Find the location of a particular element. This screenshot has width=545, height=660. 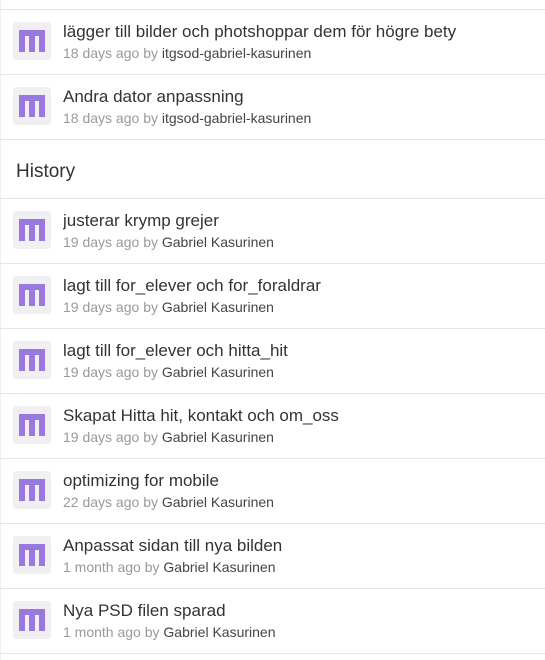

commit-message-link: Skapat Hitta hit, kontakt och om_oss is located at coordinates (201, 416).